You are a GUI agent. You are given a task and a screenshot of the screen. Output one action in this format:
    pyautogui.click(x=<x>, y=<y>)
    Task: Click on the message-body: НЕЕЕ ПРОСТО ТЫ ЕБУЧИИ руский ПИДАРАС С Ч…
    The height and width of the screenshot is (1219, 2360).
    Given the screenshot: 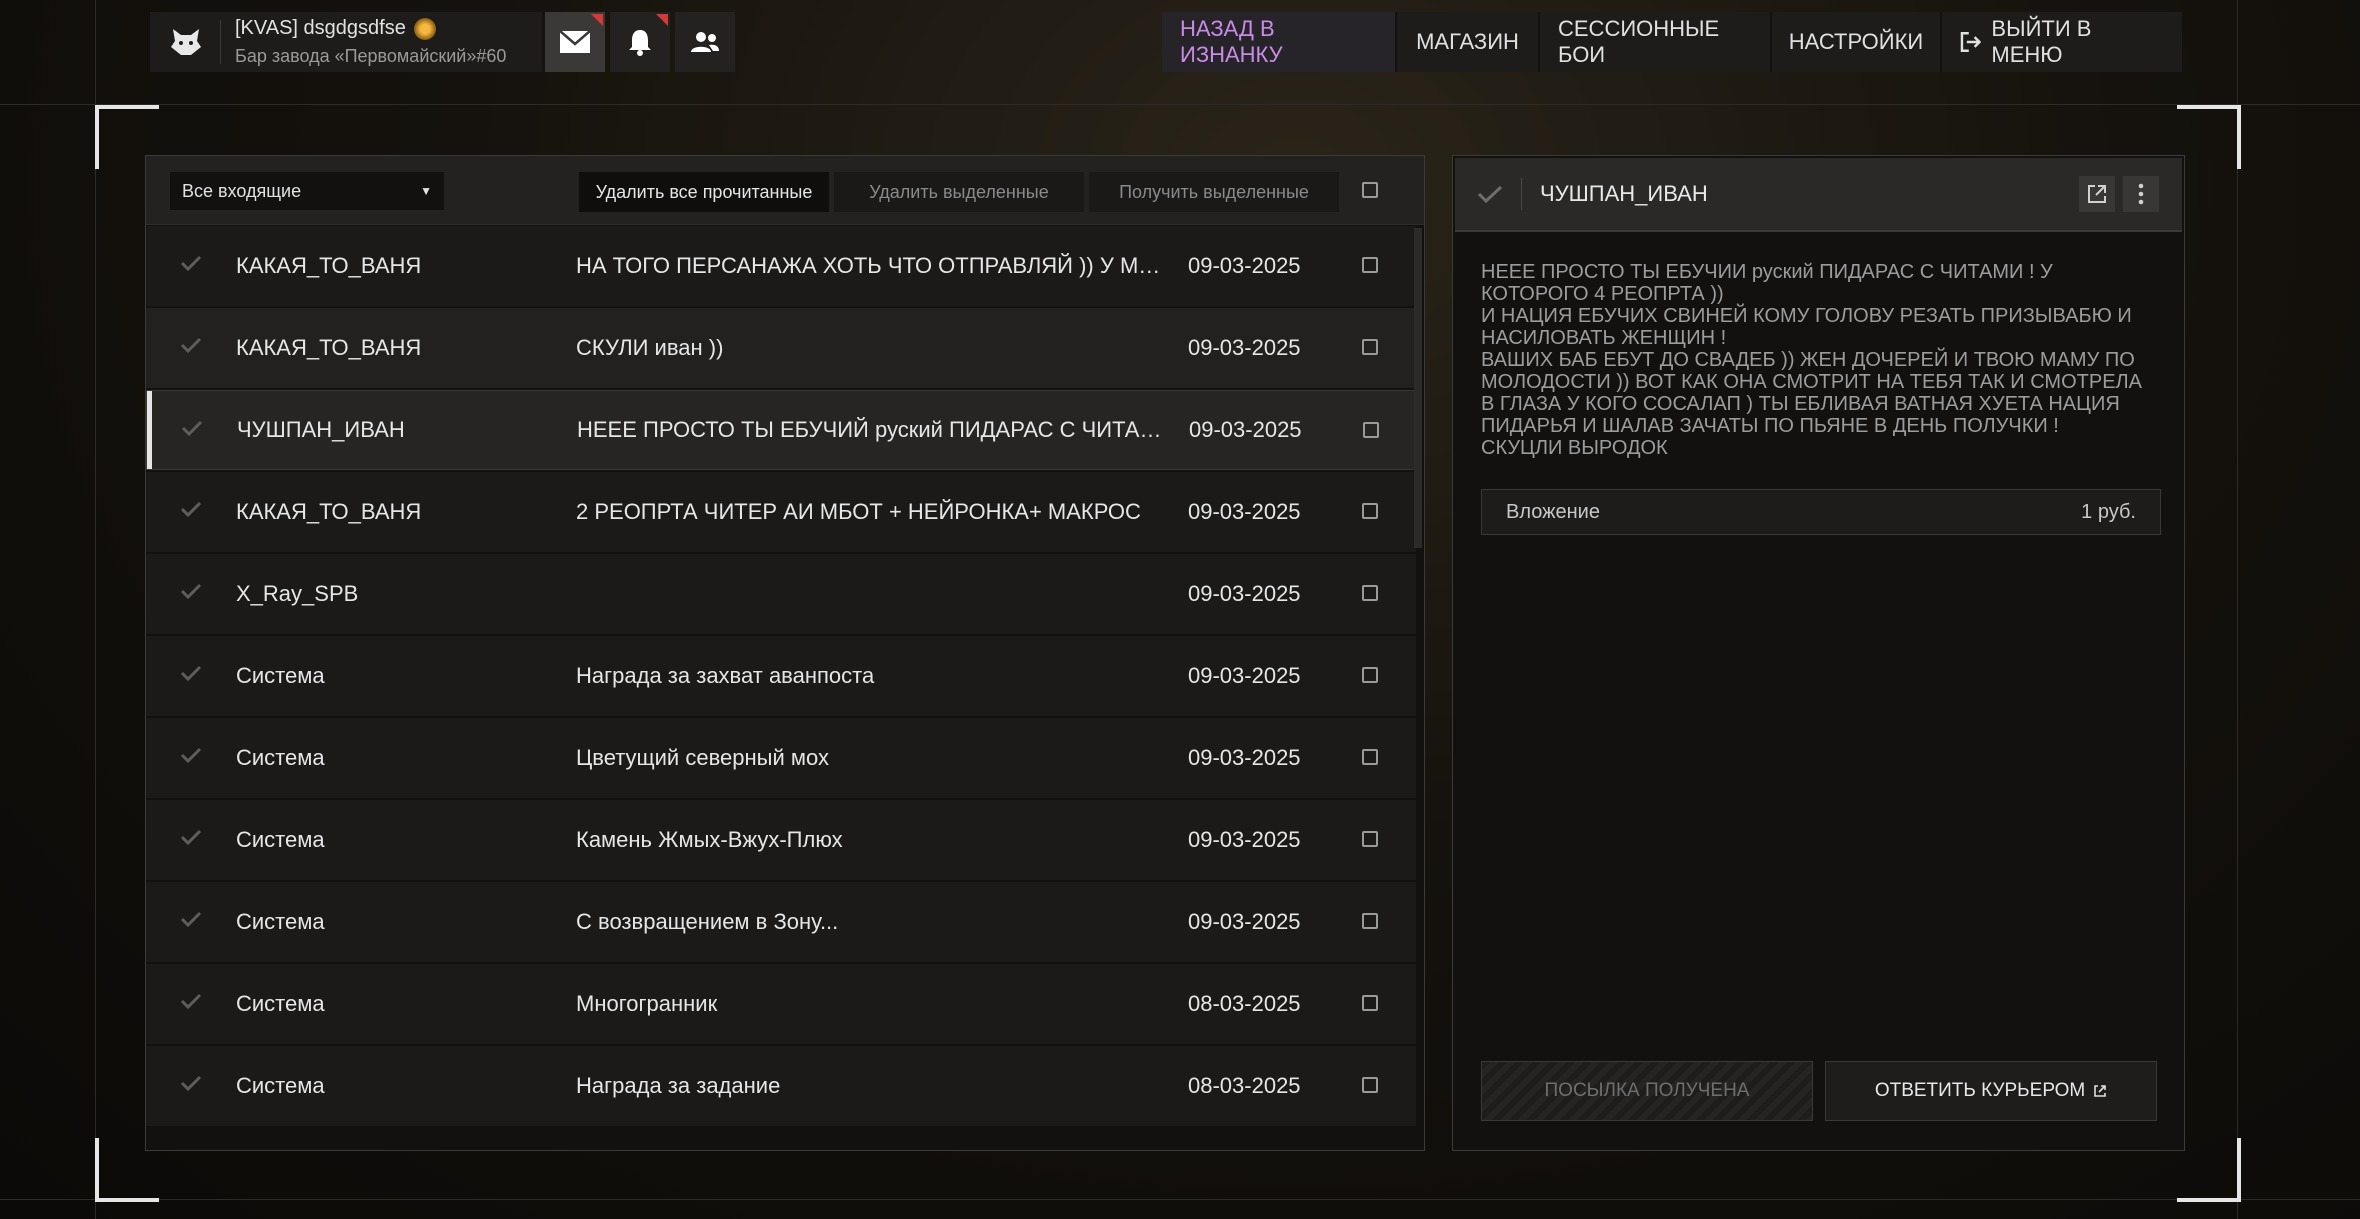 What is the action you would take?
    pyautogui.click(x=1812, y=360)
    